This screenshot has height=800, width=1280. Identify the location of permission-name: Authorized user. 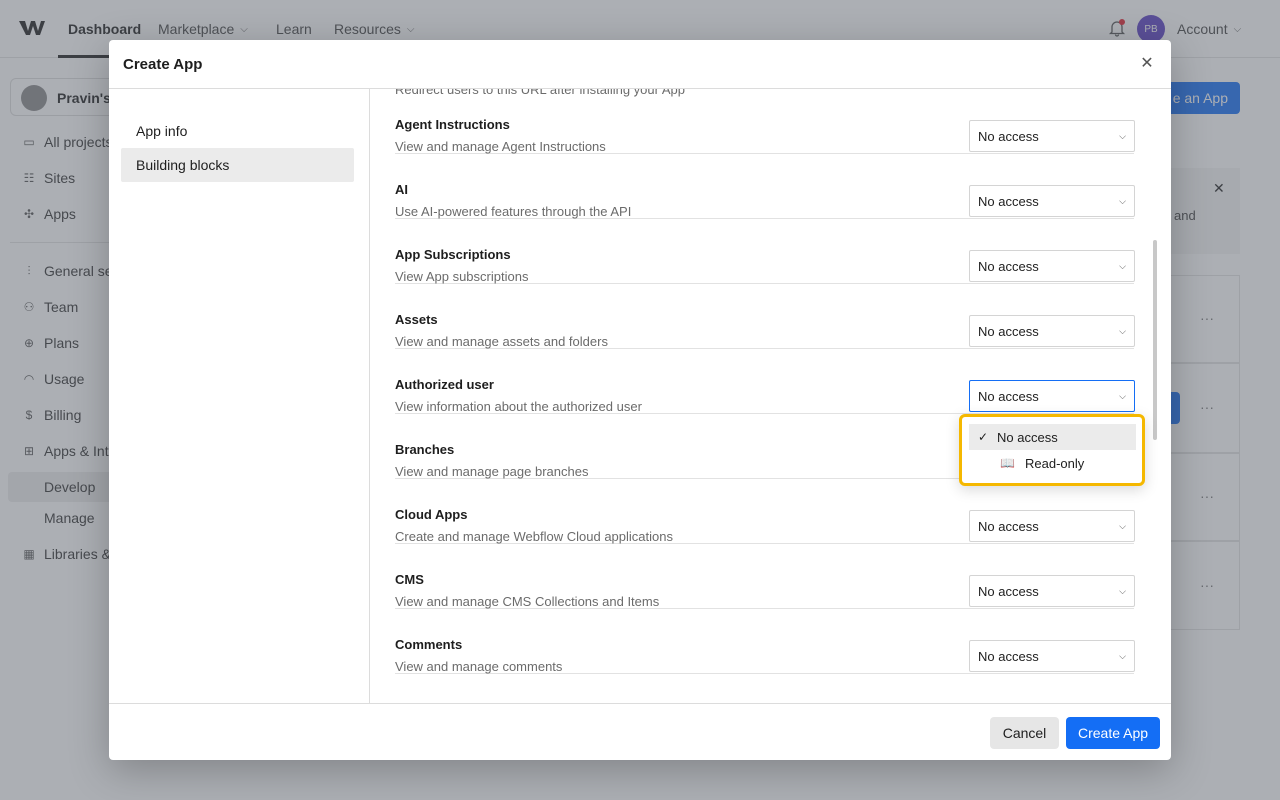
(444, 384).